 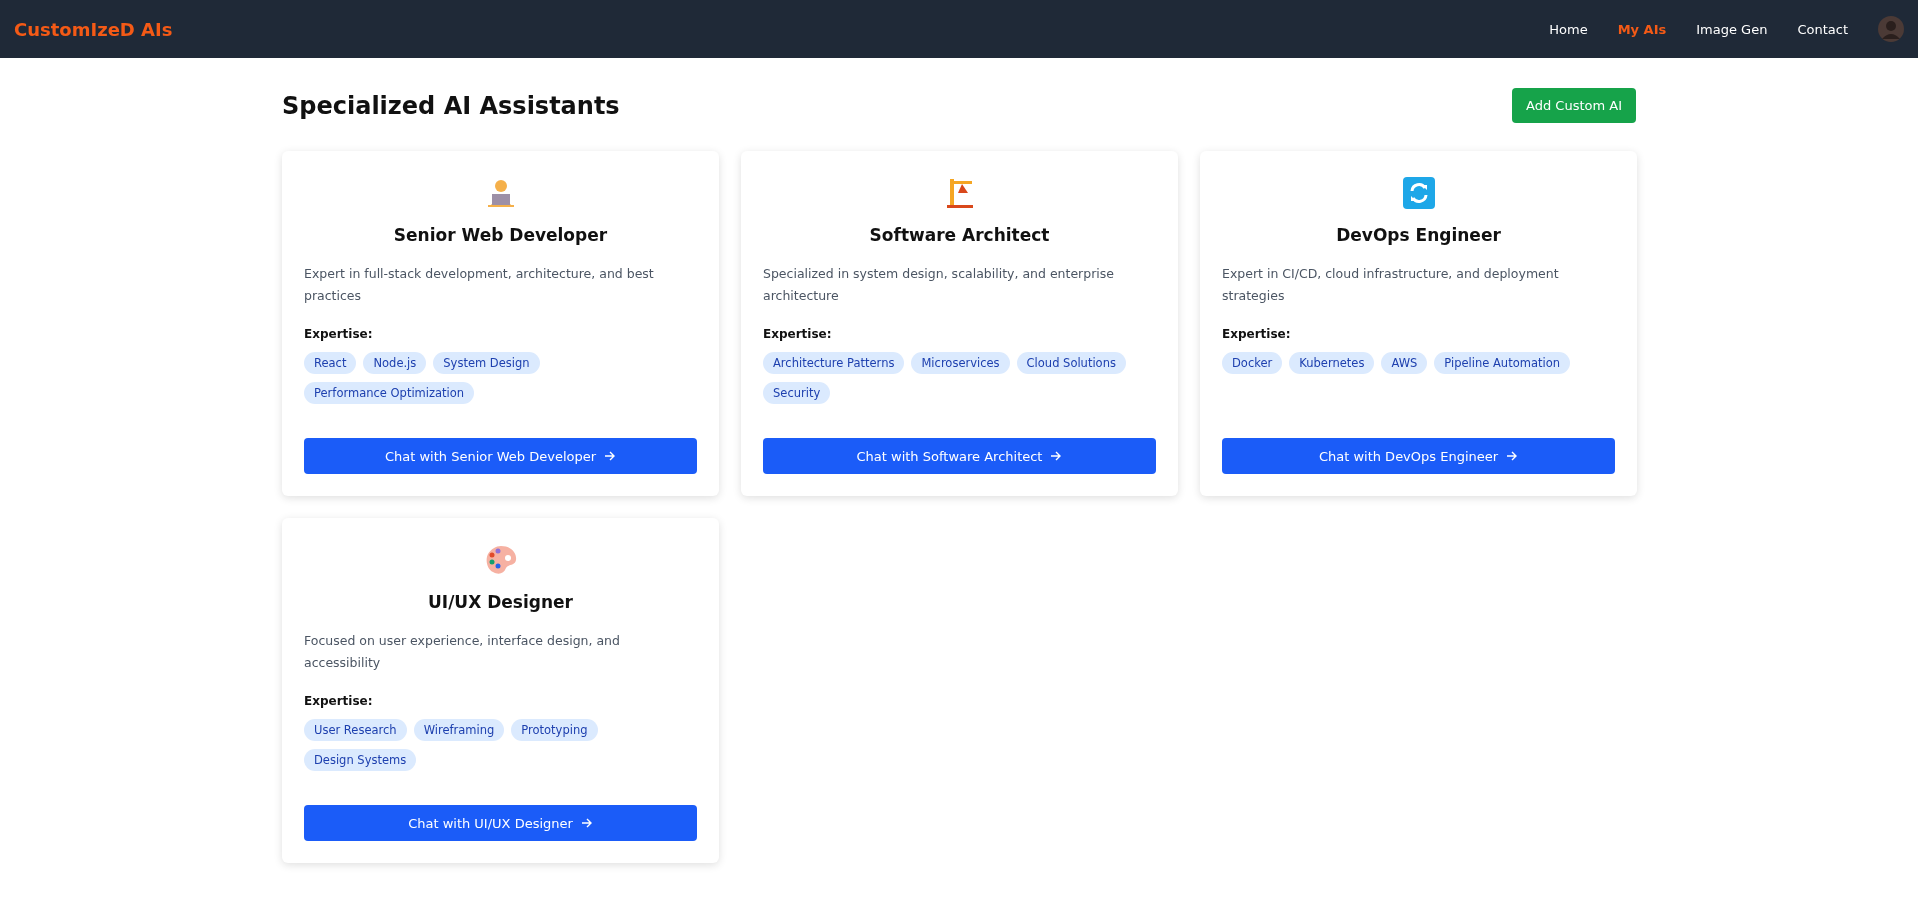 What do you see at coordinates (459, 730) in the screenshot?
I see `expertise-tag: Wireframing` at bounding box center [459, 730].